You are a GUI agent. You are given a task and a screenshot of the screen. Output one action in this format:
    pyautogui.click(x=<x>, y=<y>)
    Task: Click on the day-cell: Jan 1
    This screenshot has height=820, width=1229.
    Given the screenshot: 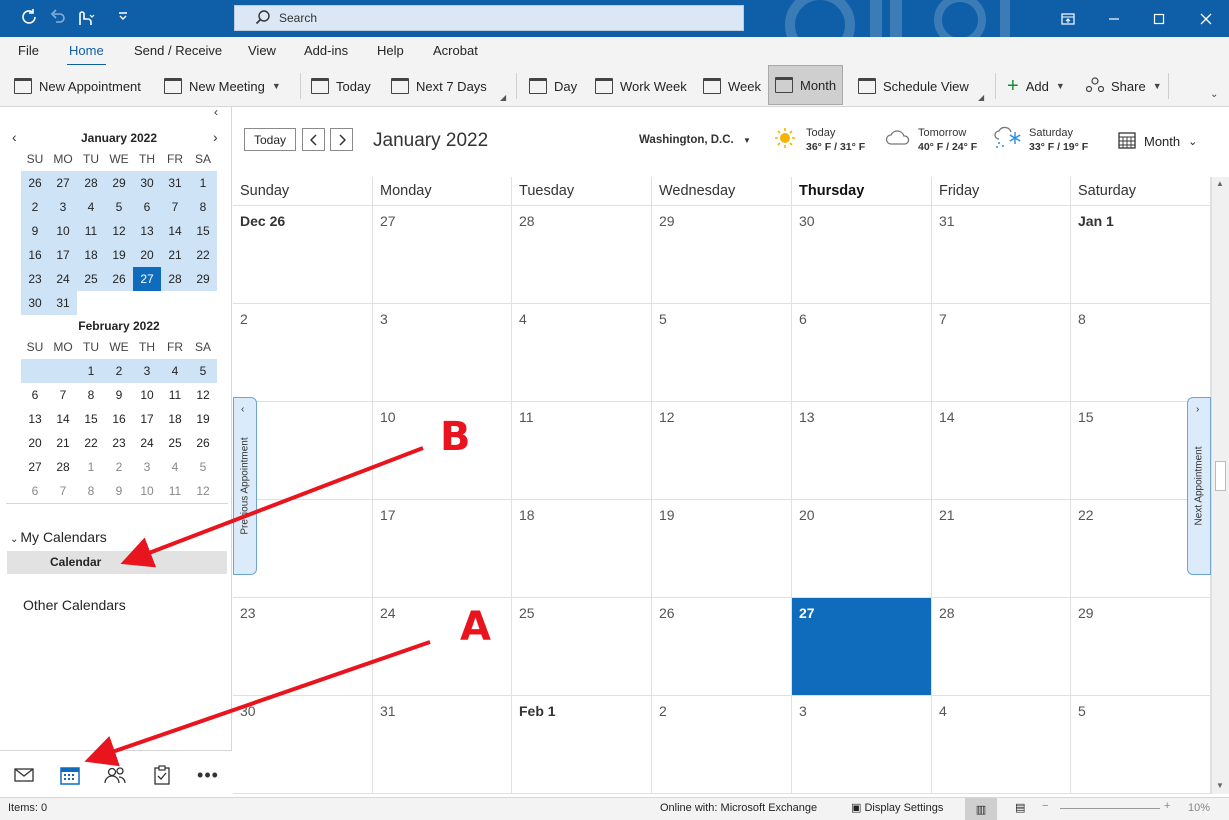 What is the action you would take?
    pyautogui.click(x=1141, y=255)
    